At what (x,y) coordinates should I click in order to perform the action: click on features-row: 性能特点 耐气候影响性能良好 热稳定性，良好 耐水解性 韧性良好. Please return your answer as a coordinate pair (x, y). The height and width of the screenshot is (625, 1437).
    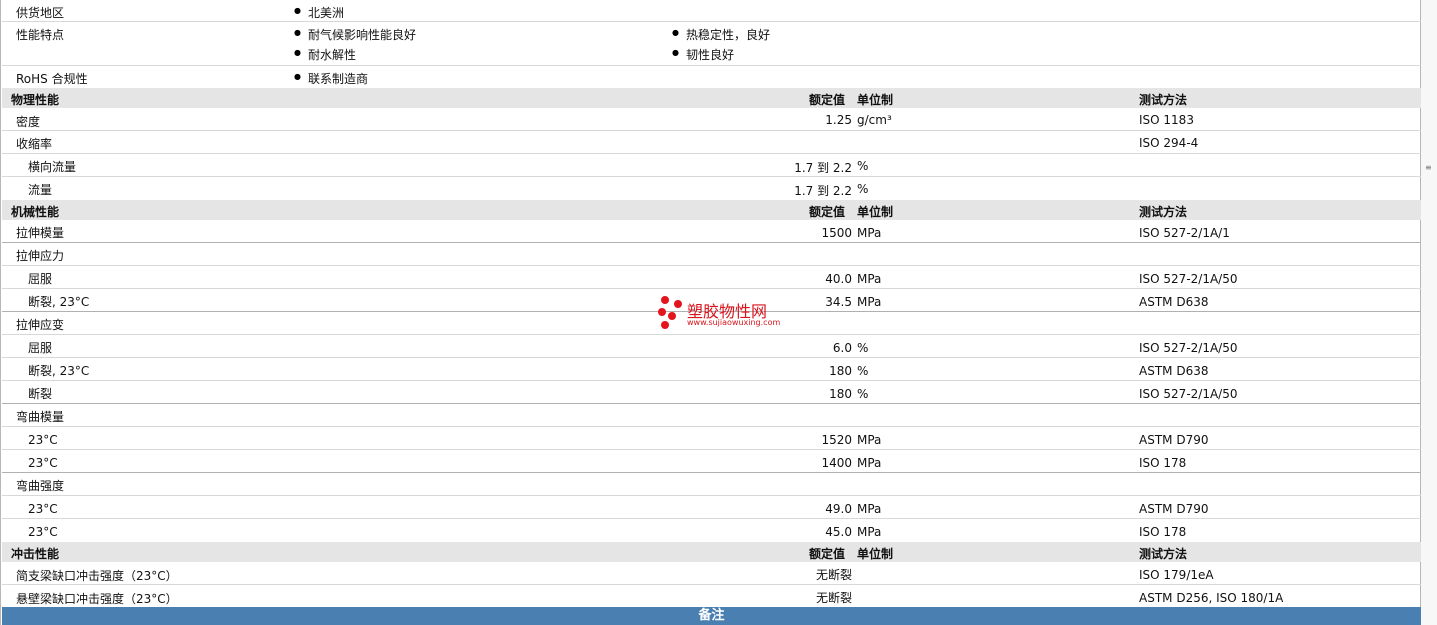
    Looking at the image, I should click on (711, 44).